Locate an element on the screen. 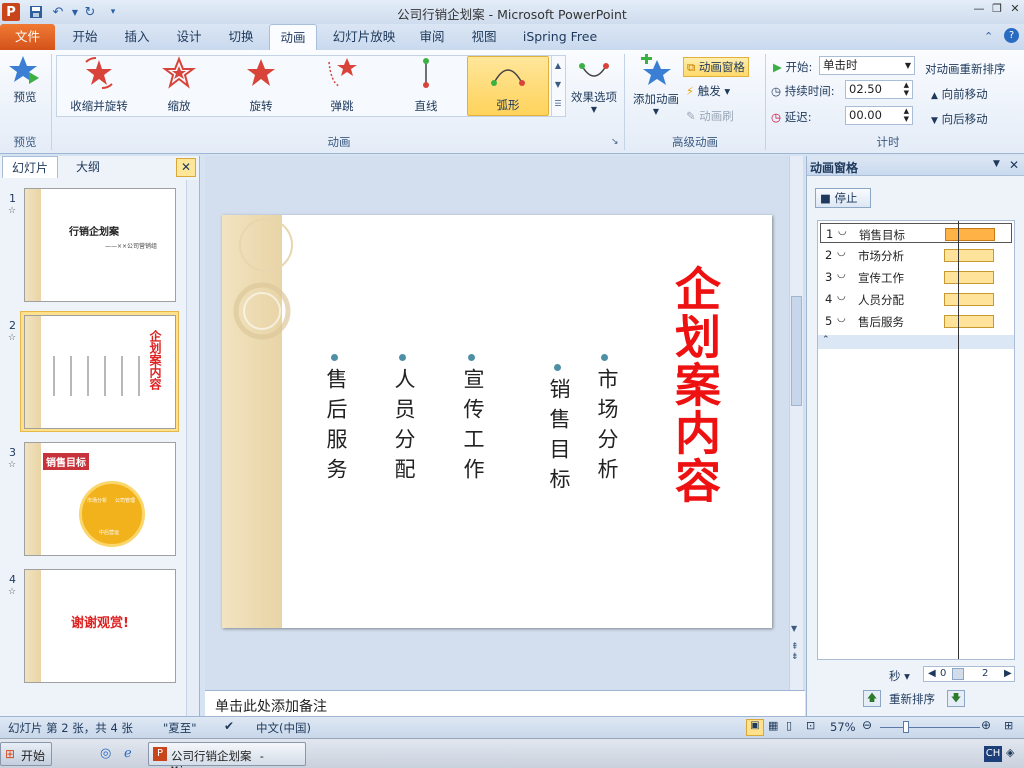  slideshow-view-icon: ⊡ is located at coordinates (810, 725).